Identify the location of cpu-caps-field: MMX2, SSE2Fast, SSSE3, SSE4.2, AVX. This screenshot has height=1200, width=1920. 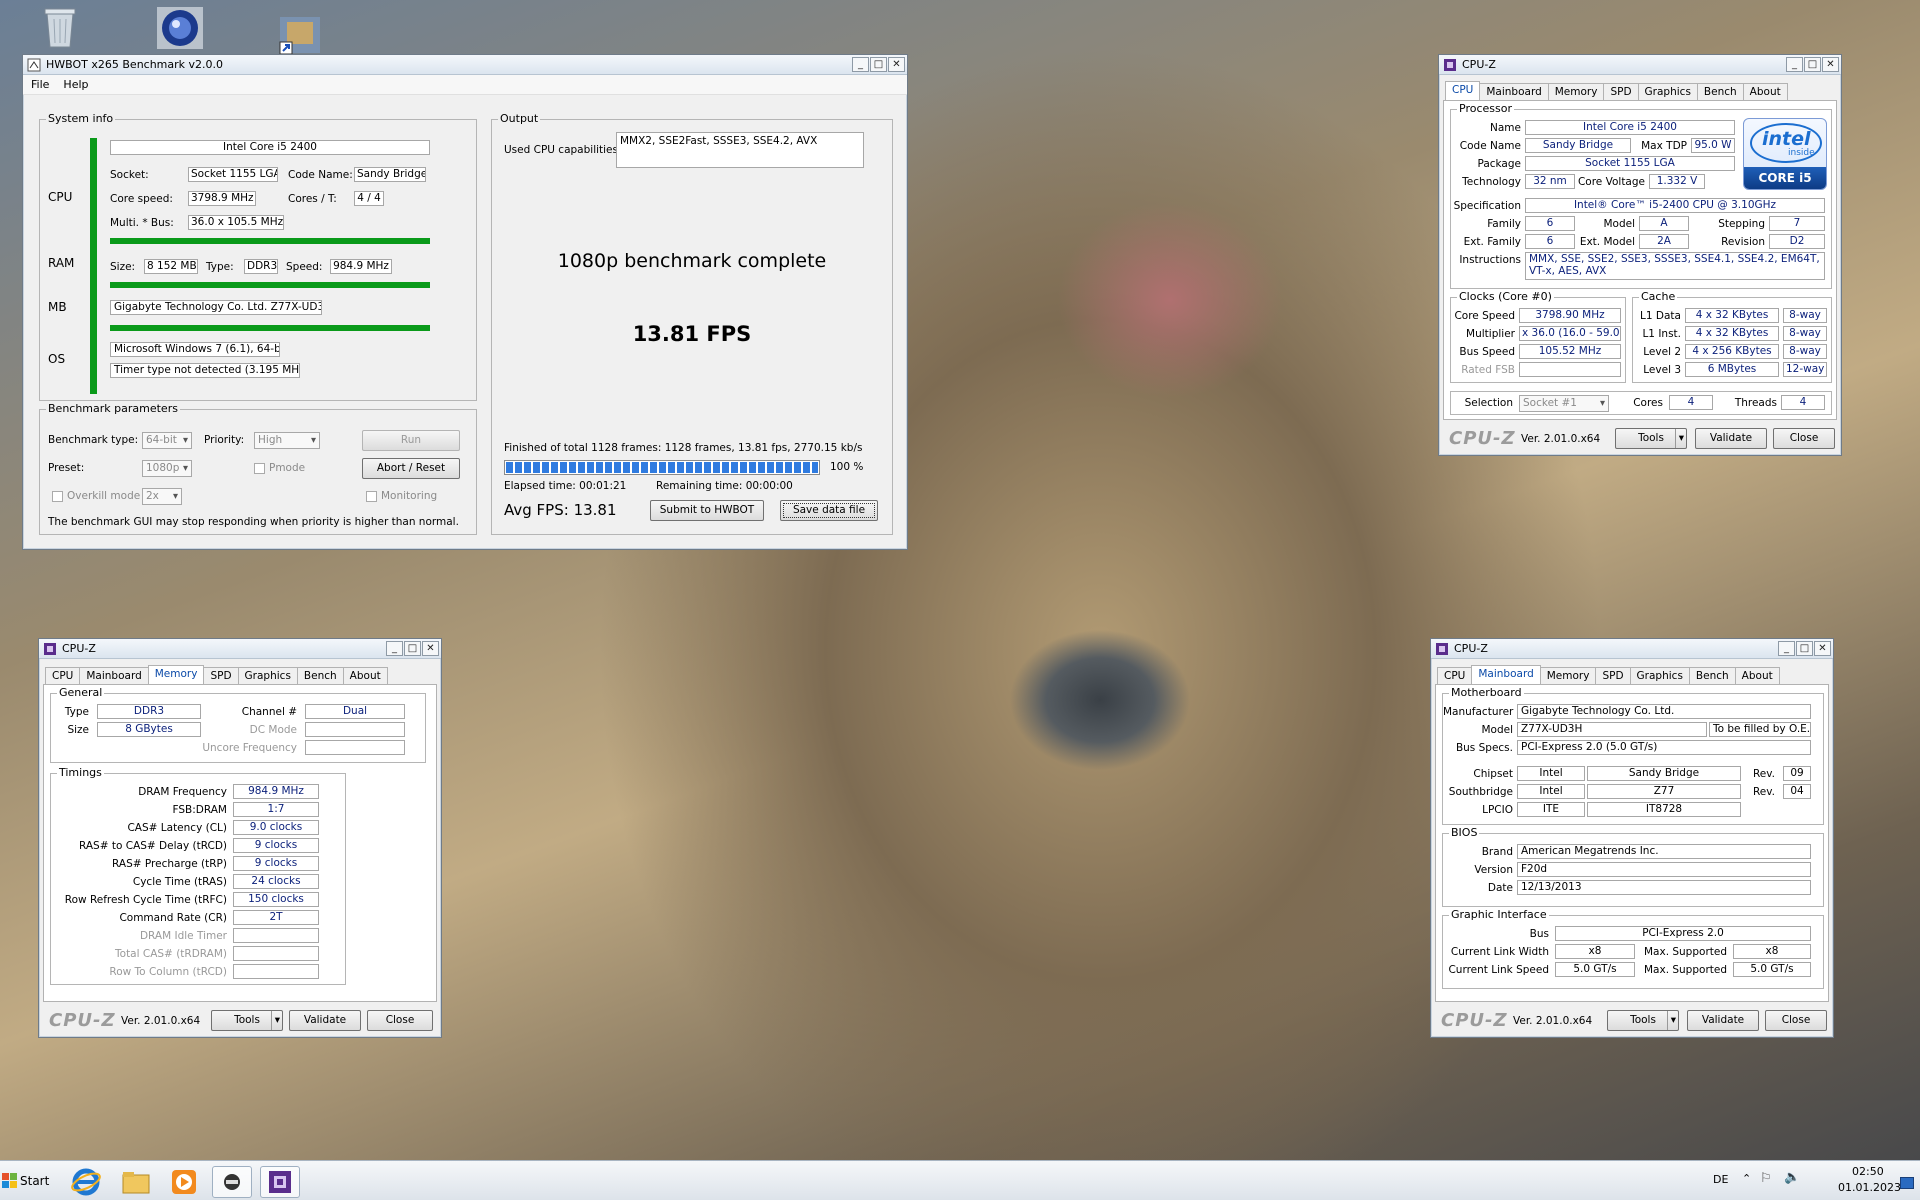
(740, 150).